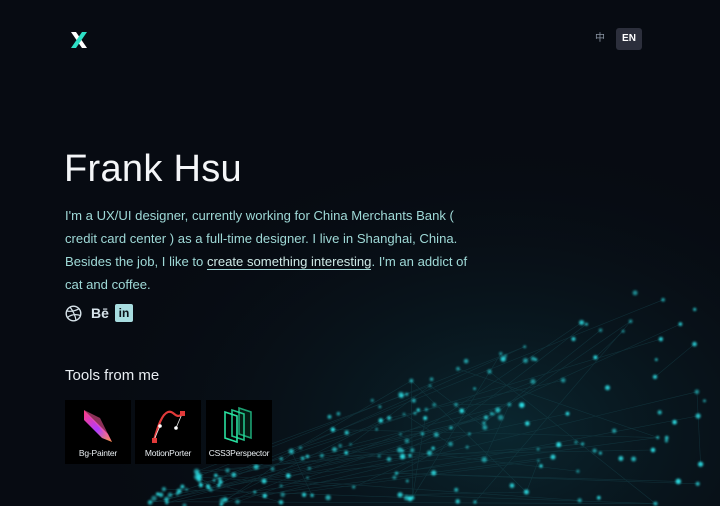 The height and width of the screenshot is (506, 720). I want to click on tool-card-css3perspector: CSS3Perspector, so click(239, 432).